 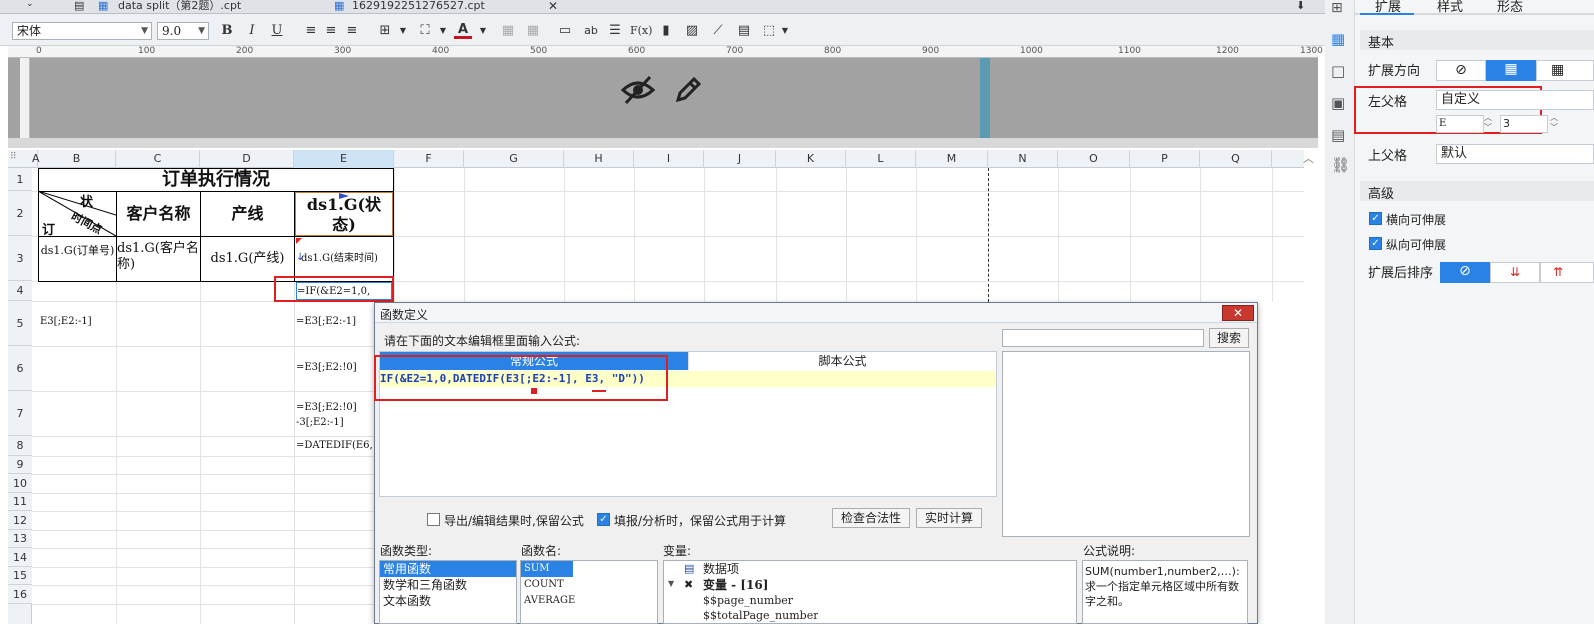 What do you see at coordinates (20, 594) in the screenshot?
I see `row-header: 16` at bounding box center [20, 594].